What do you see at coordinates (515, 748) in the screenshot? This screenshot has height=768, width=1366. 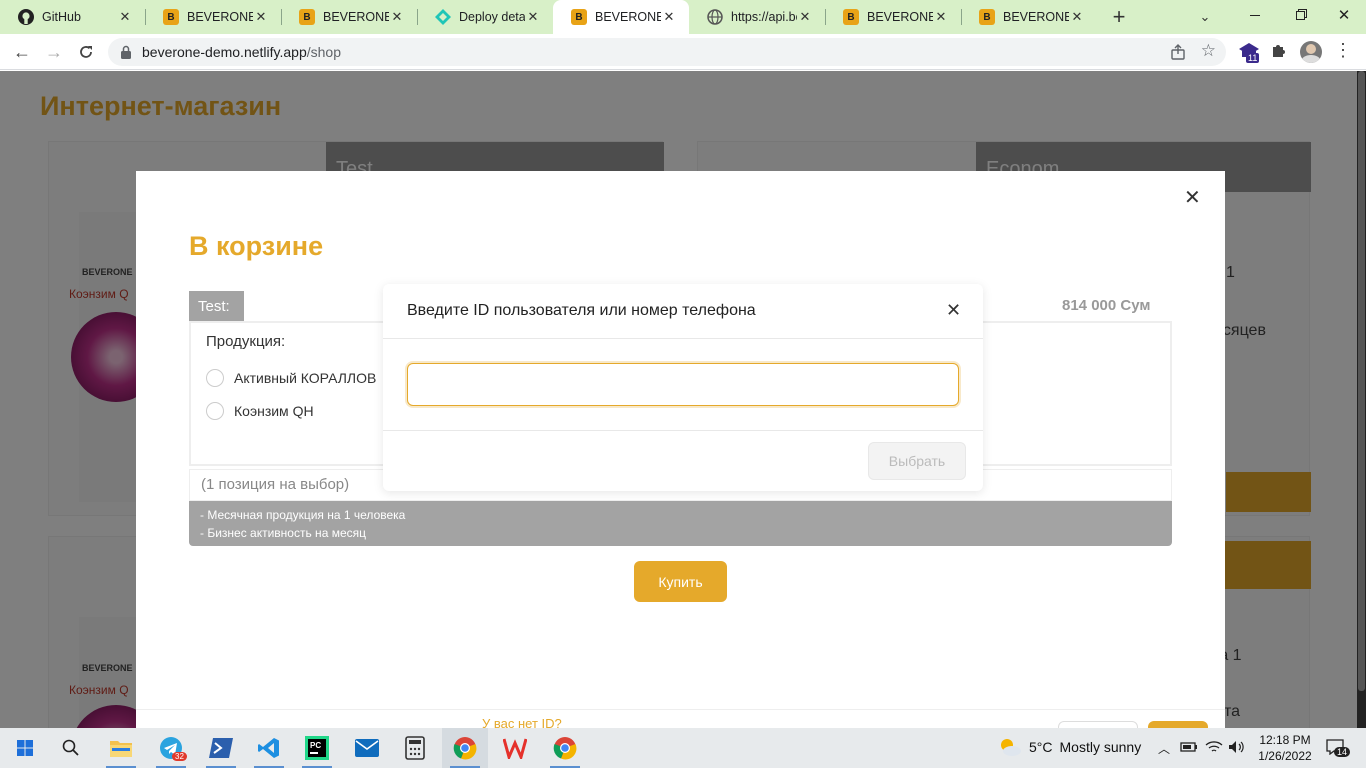 I see `wps-office-icon` at bounding box center [515, 748].